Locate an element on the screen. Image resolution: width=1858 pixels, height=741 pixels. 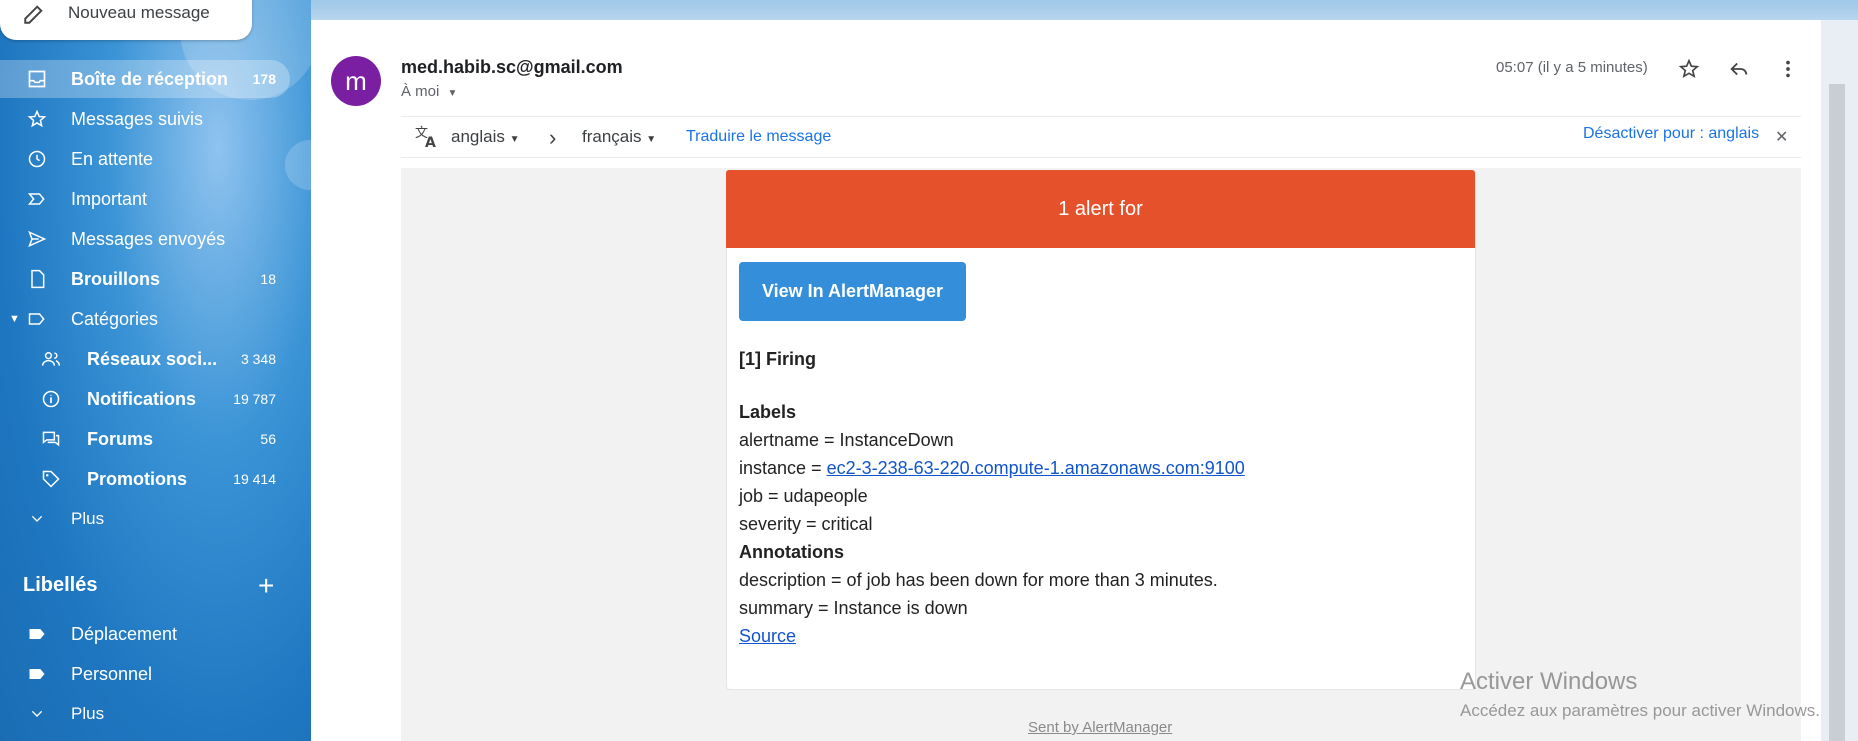
recipient-dropdown: À moi ▼ is located at coordinates (429, 91).